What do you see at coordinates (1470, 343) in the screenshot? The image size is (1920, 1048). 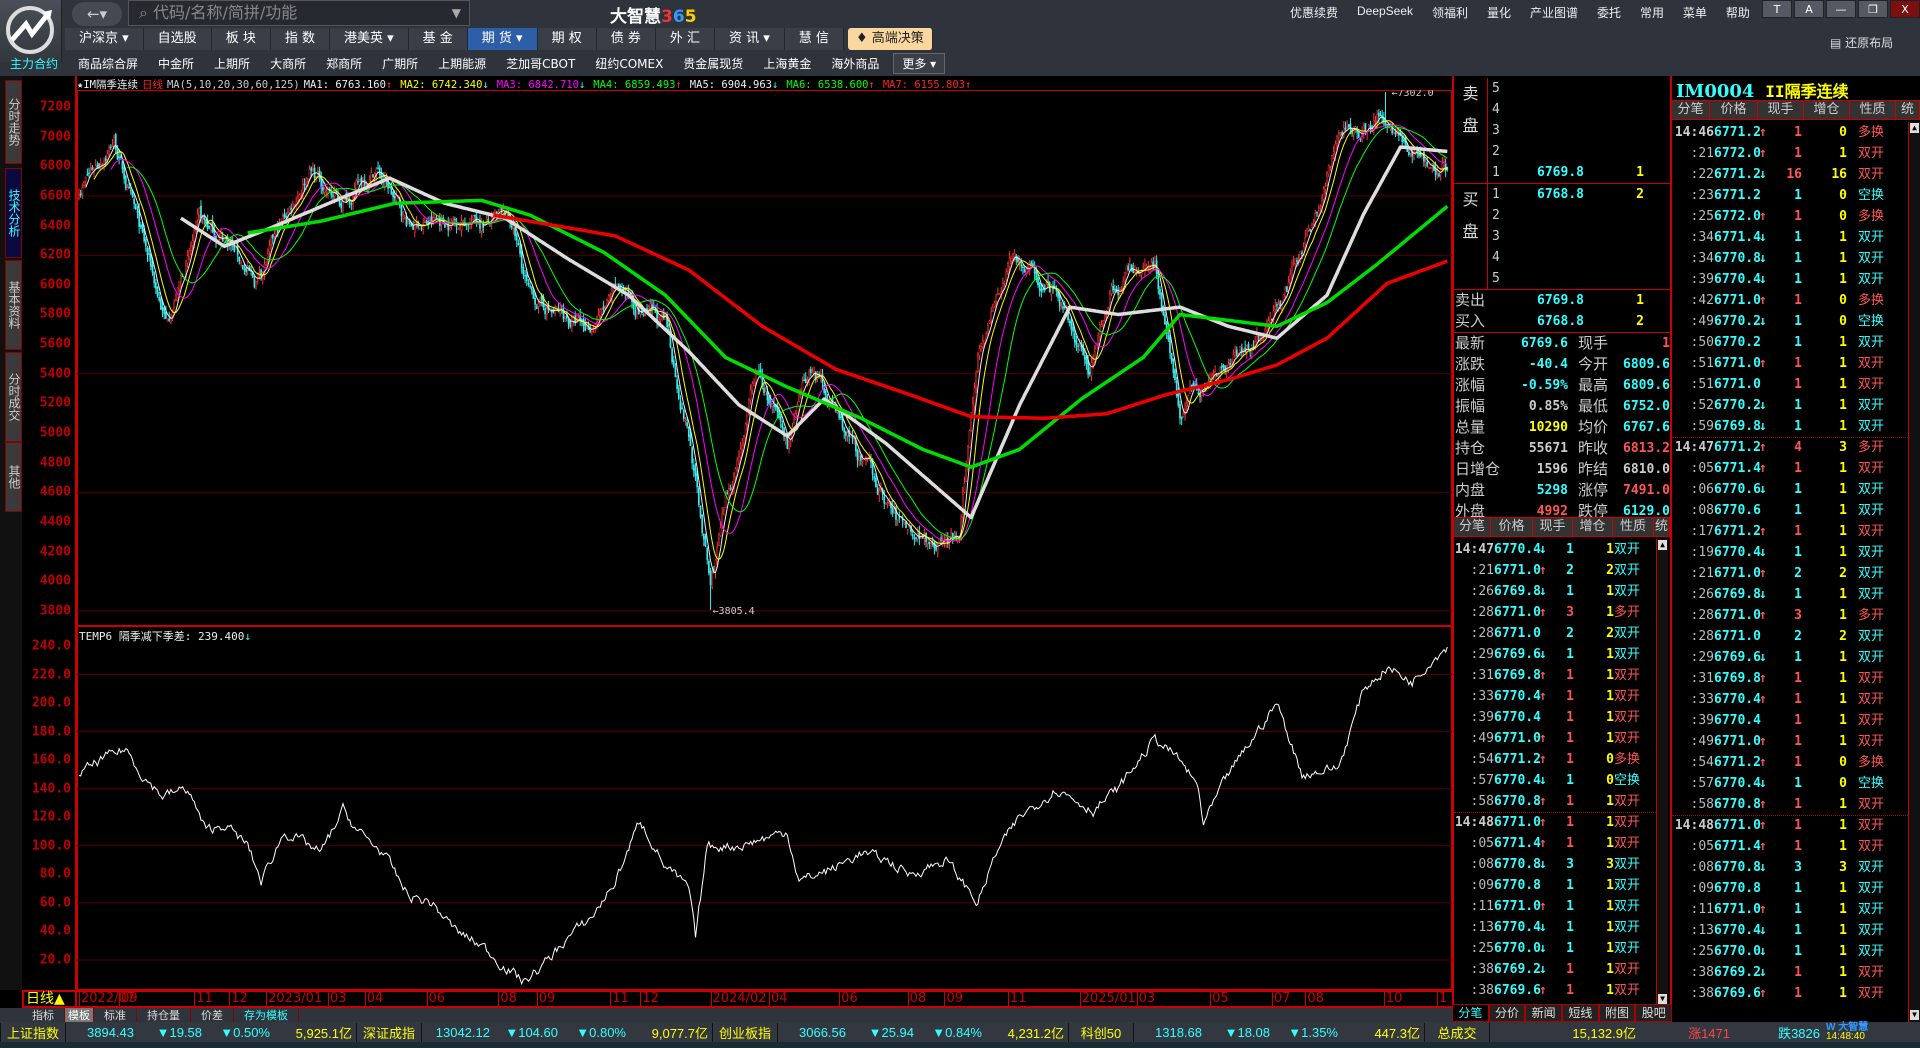 I see `stat-label: 最新` at bounding box center [1470, 343].